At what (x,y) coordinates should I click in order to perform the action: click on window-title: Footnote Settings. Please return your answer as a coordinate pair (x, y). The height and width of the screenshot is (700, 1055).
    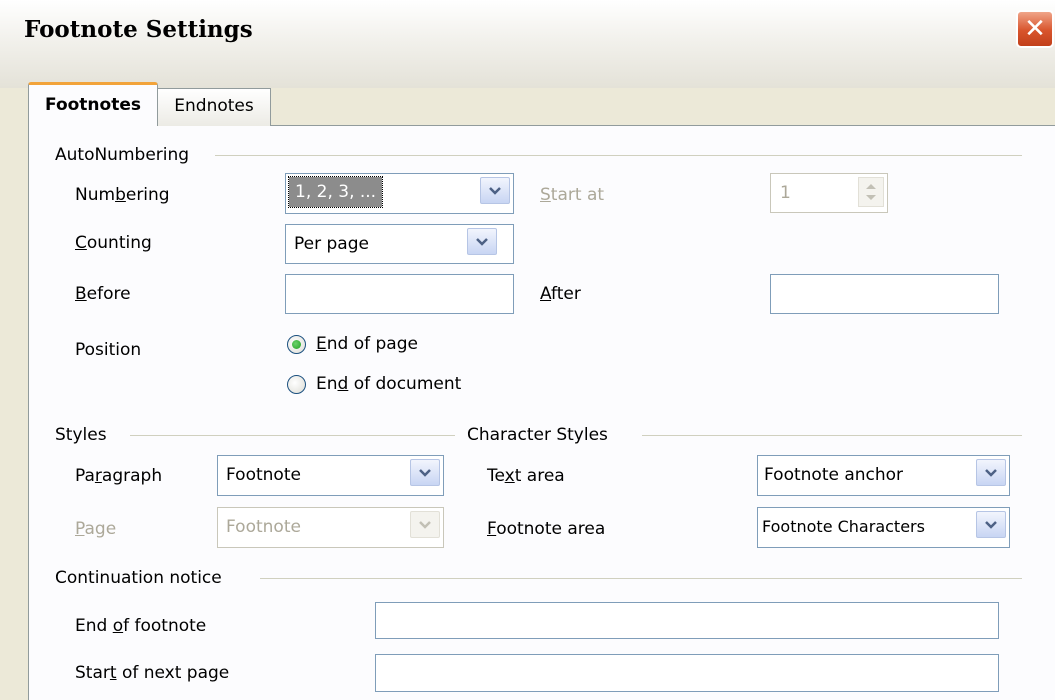
    Looking at the image, I should click on (138, 29).